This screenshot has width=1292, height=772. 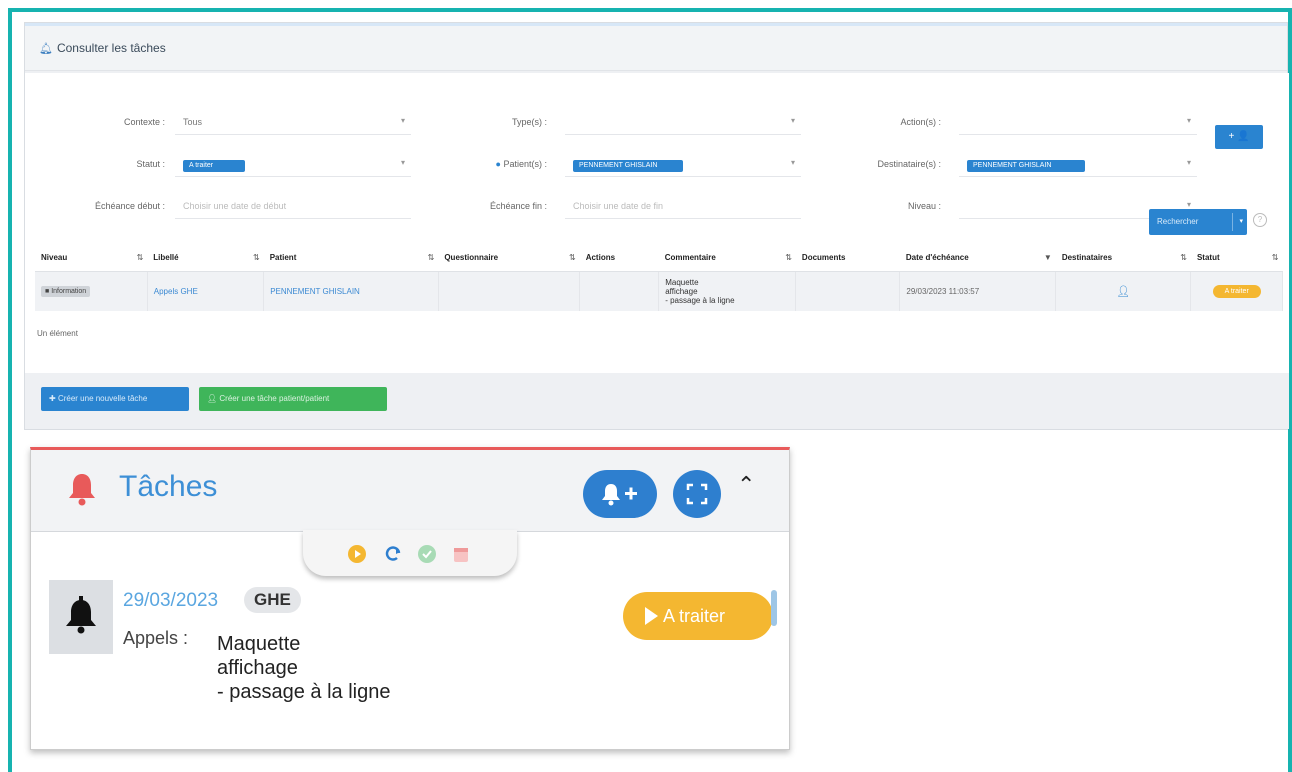 What do you see at coordinates (529, 122) in the screenshot?
I see `types-label: Type(s) :` at bounding box center [529, 122].